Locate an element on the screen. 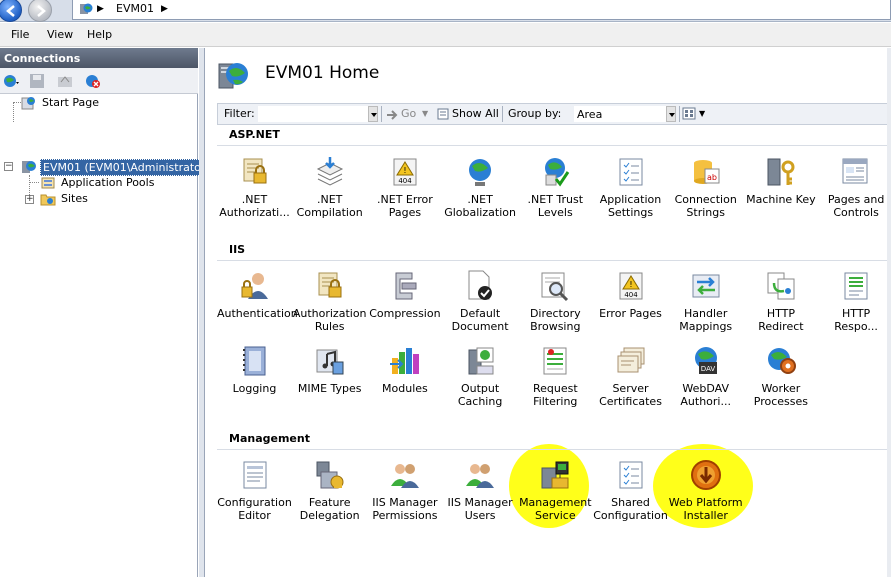 The width and height of the screenshot is (891, 577). feature-shared-configuration: Shared Configuration is located at coordinates (630, 490).